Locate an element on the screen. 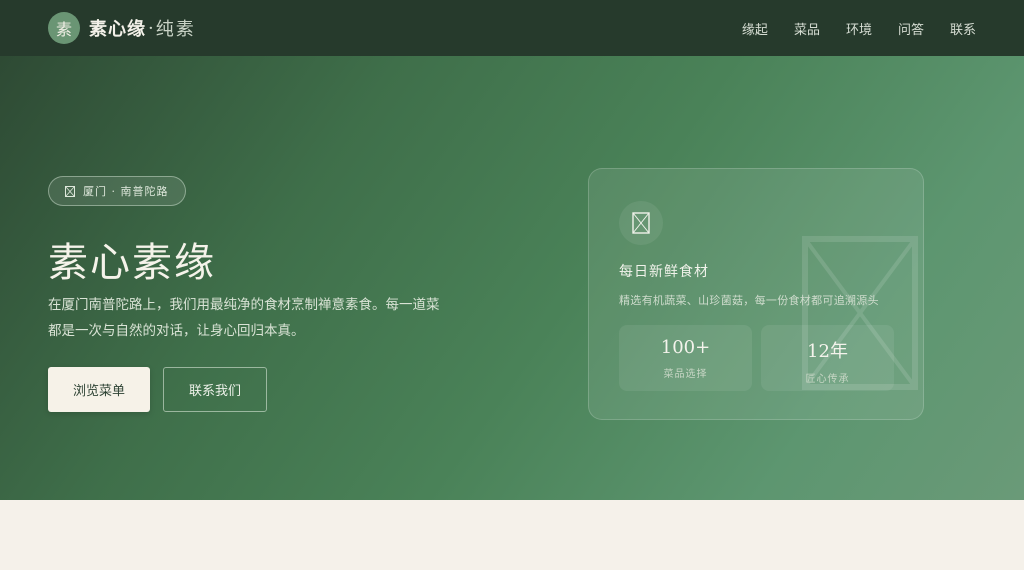 Image resolution: width=1024 pixels, height=570 pixels. nav-links: 缘起 菜品 环境 问答 联系 is located at coordinates (846, 28).